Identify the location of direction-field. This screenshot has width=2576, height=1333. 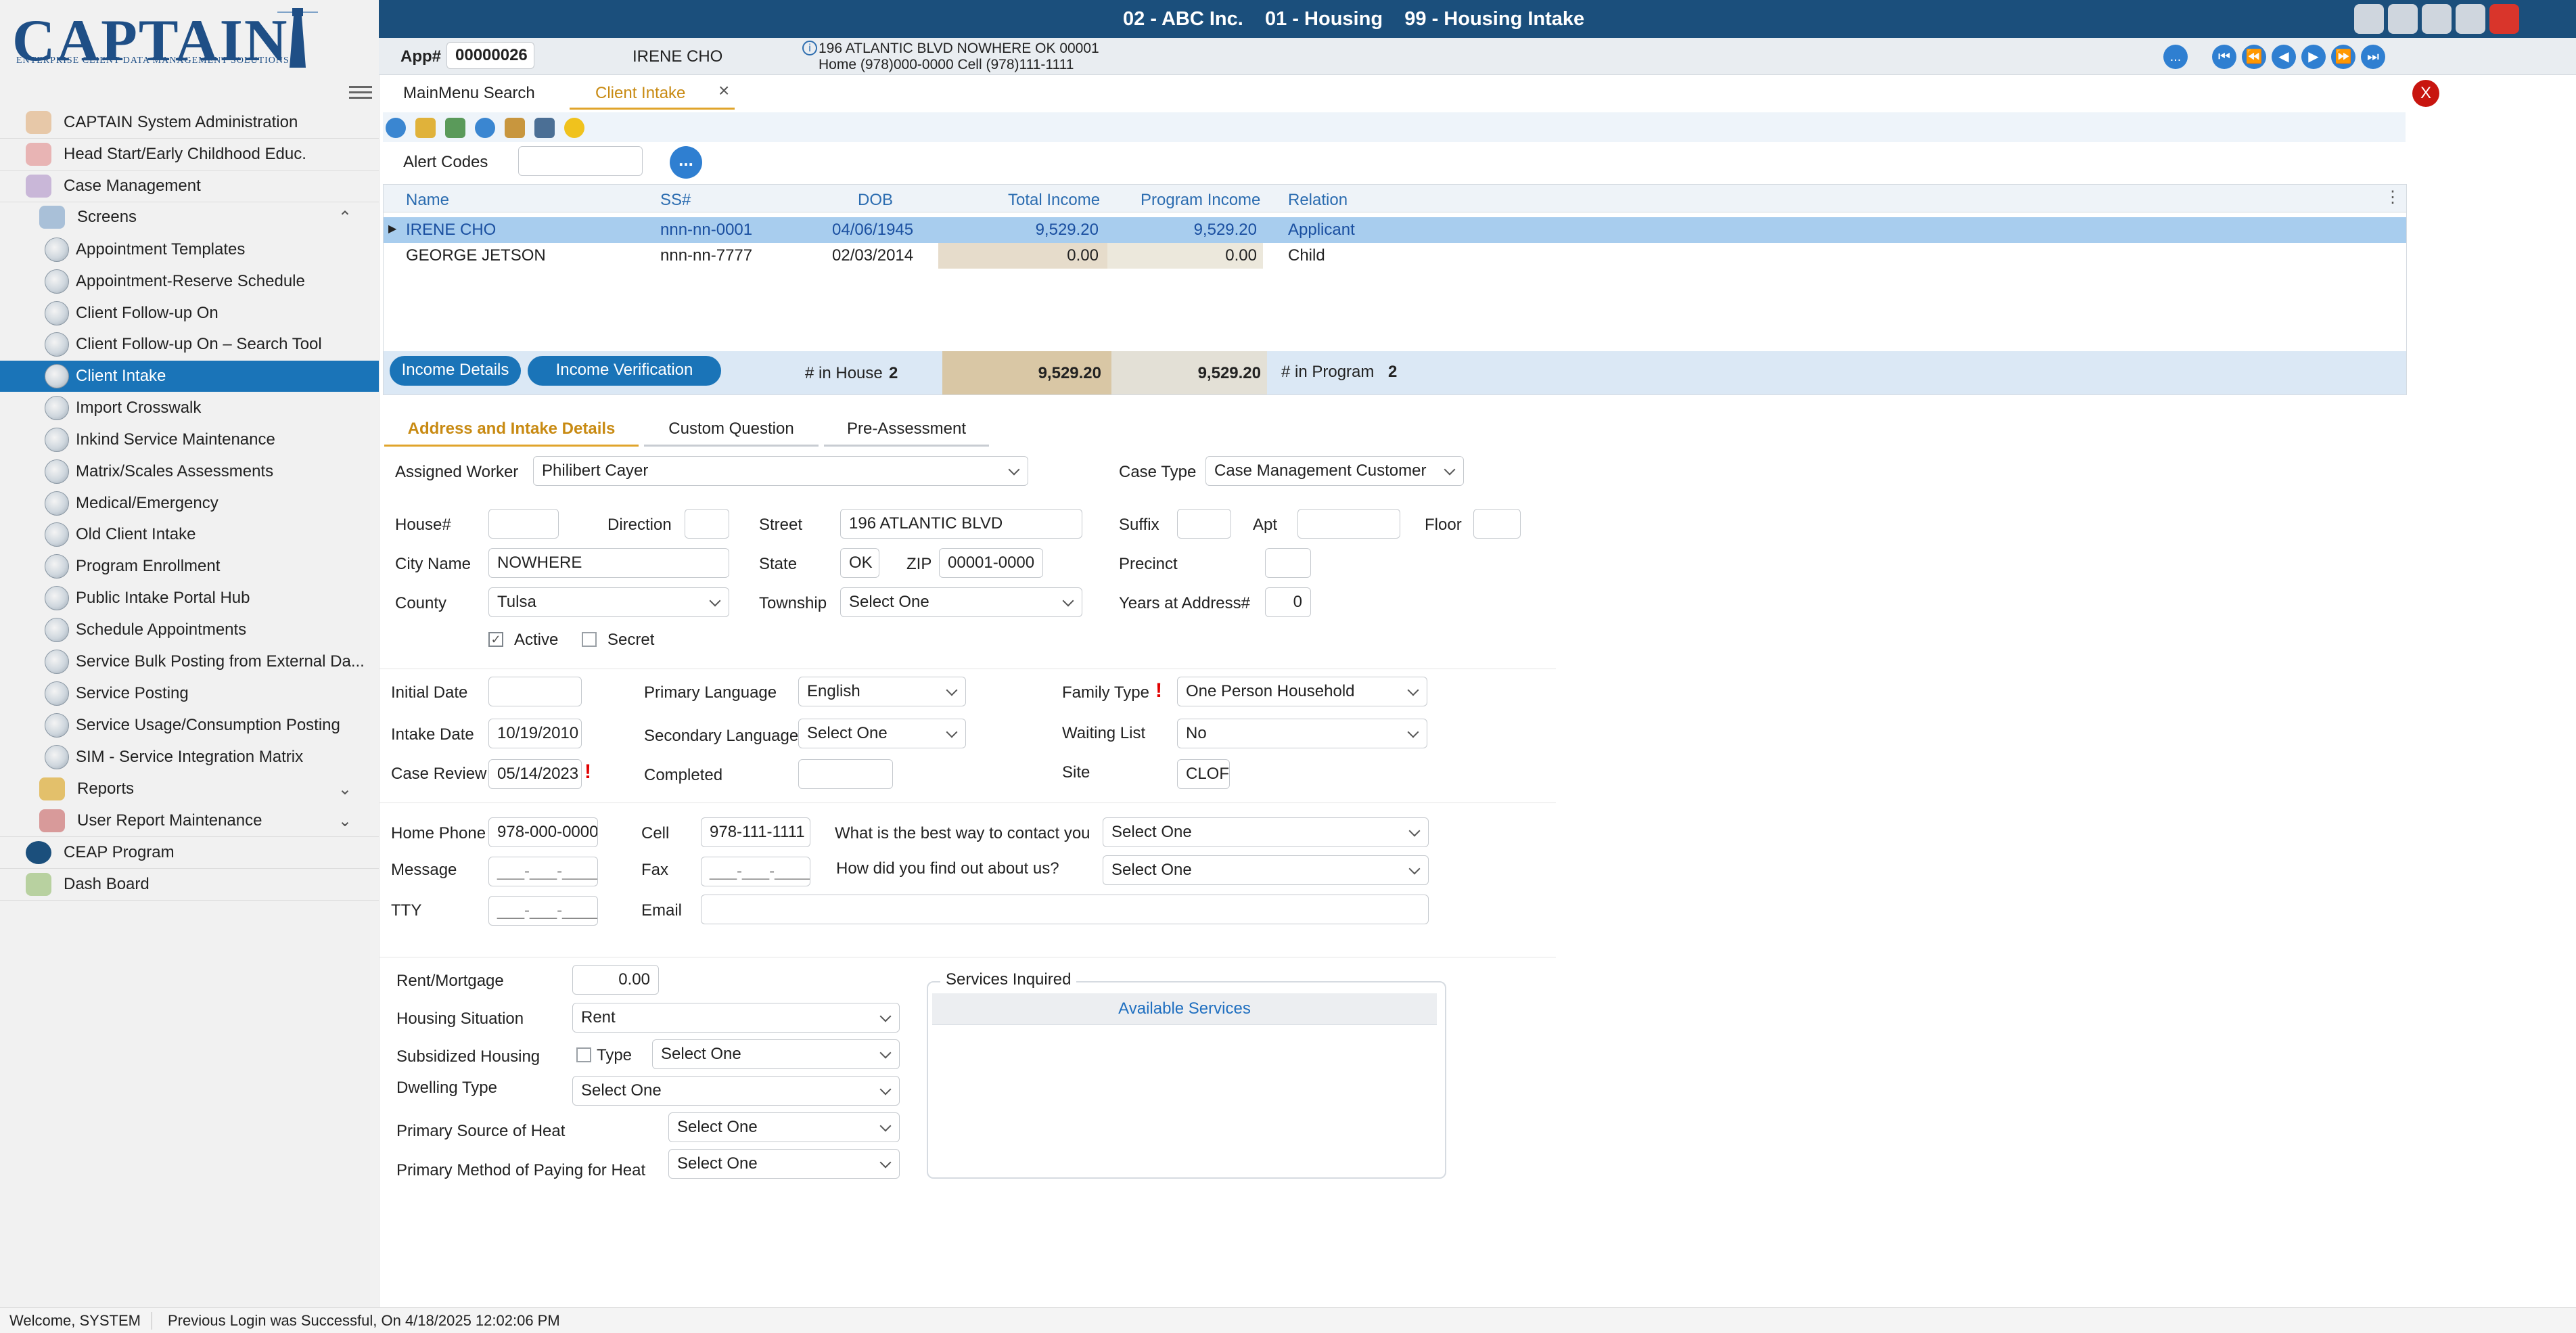
(707, 524).